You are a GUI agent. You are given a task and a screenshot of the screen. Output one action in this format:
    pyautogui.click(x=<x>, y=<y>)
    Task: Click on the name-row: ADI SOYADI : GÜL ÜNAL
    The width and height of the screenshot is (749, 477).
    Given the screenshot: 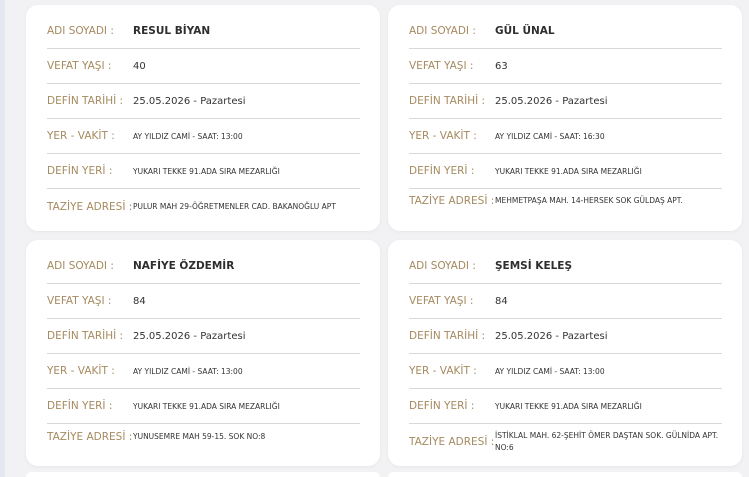 What is the action you would take?
    pyautogui.click(x=565, y=31)
    